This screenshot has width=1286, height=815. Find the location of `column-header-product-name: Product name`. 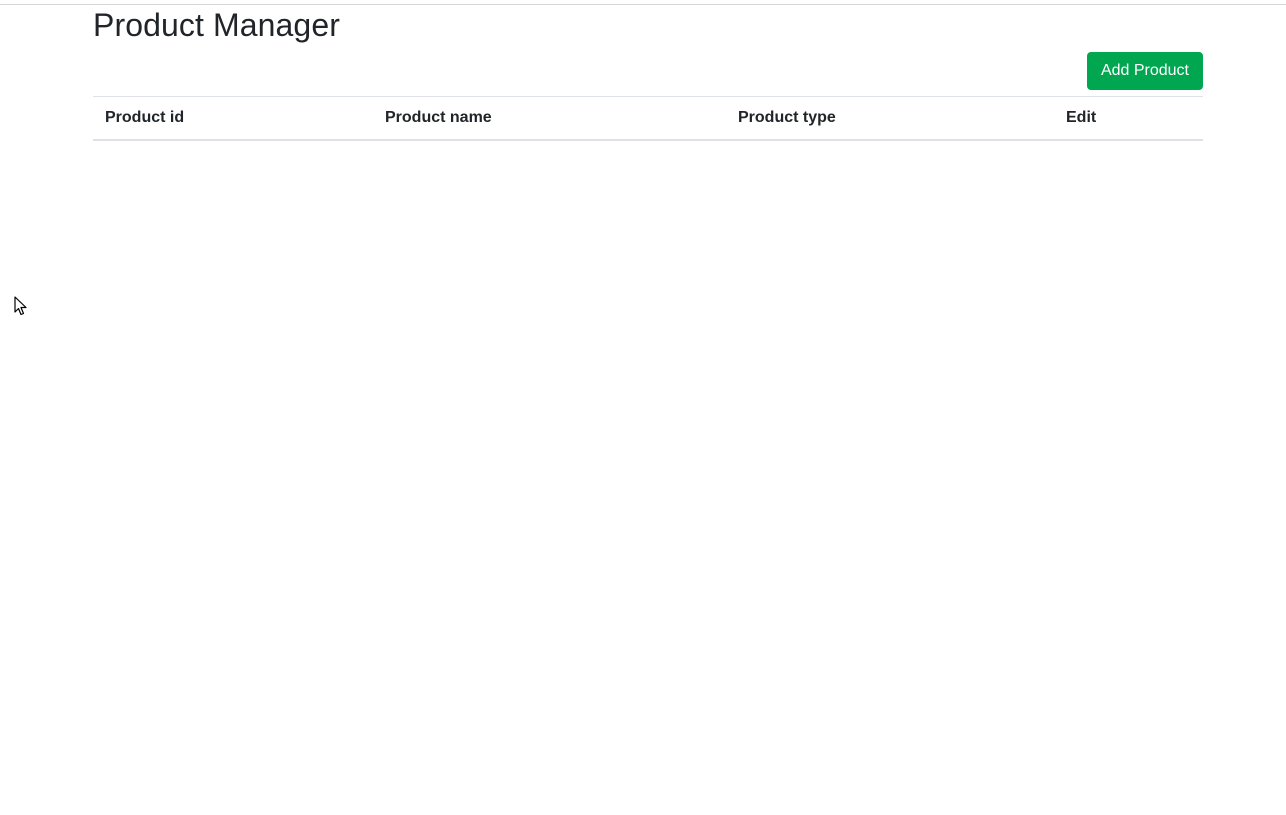

column-header-product-name: Product name is located at coordinates (549, 118).